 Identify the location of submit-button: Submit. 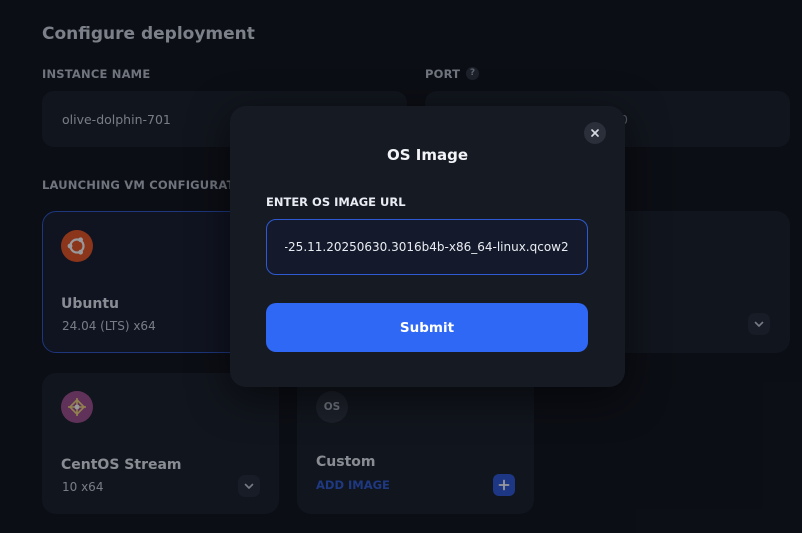
(427, 327).